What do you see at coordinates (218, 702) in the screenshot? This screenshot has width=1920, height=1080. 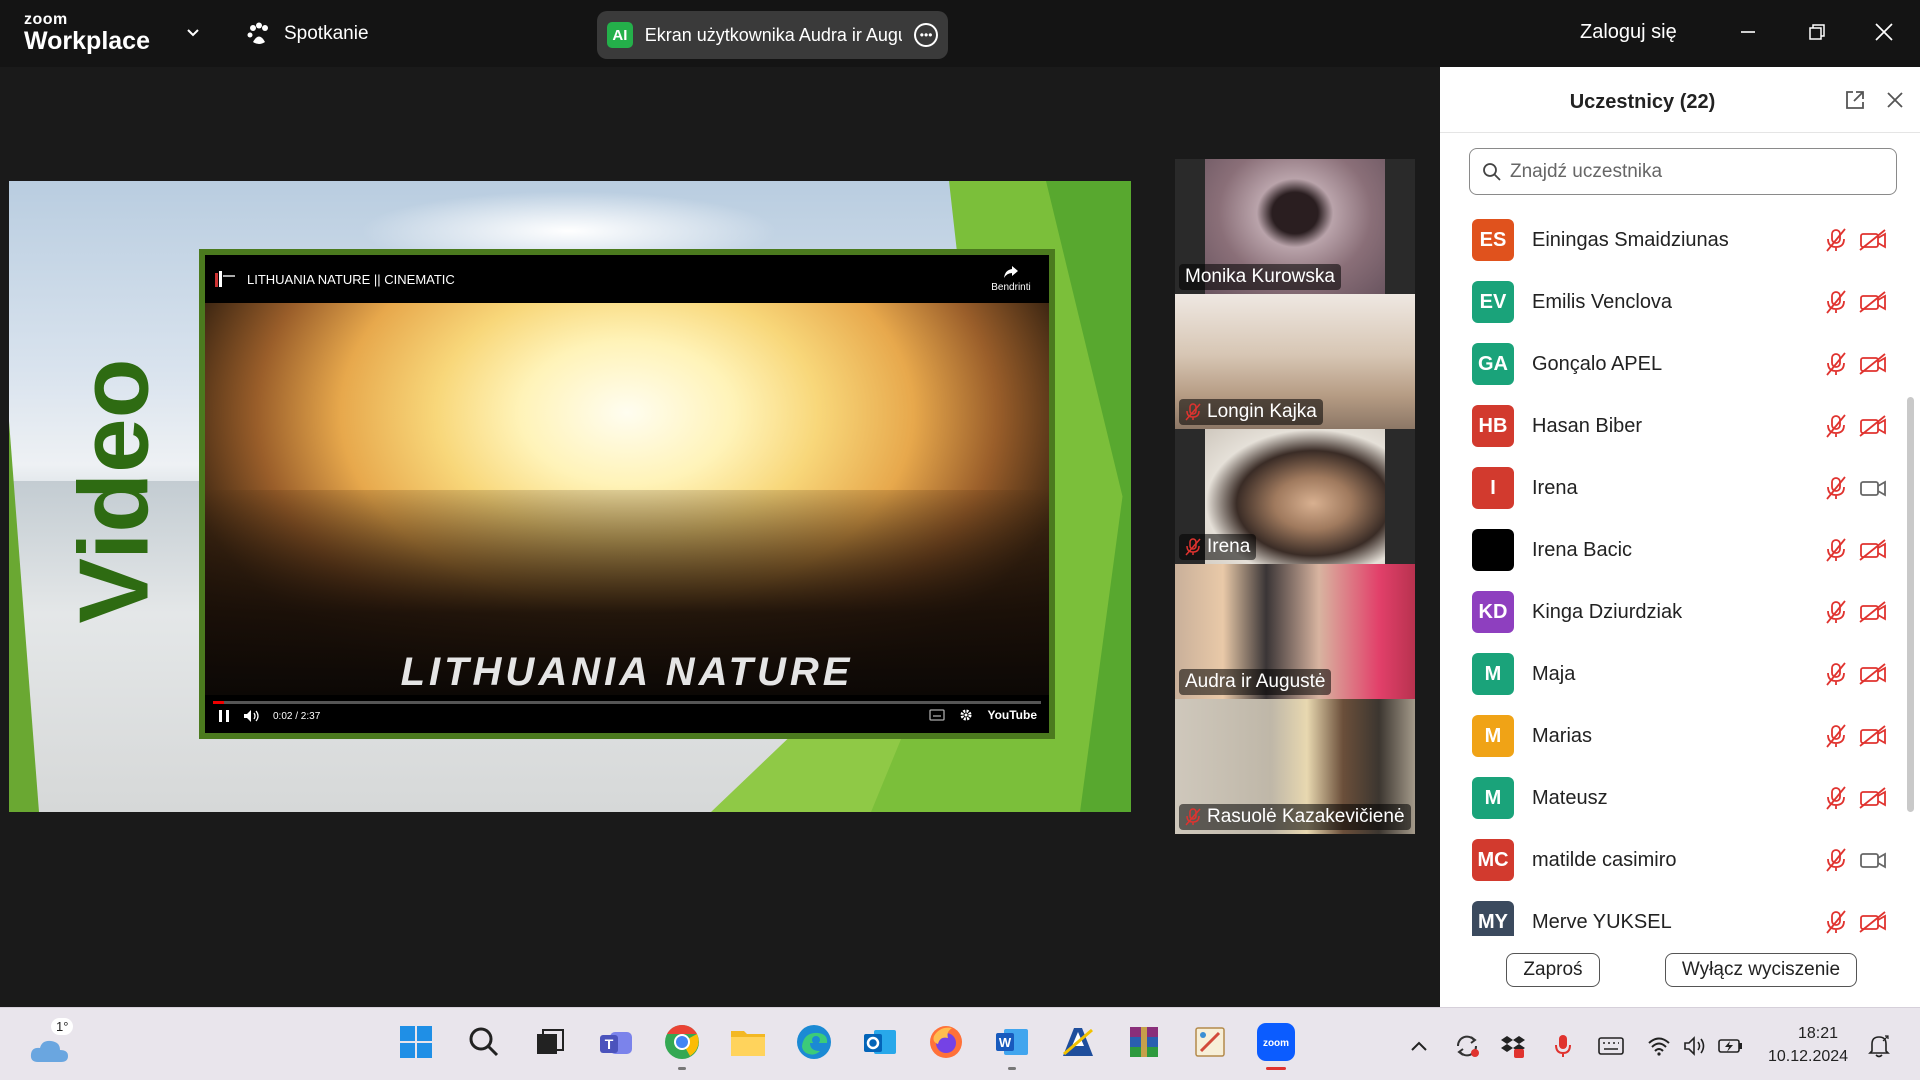 I see `progress-played` at bounding box center [218, 702].